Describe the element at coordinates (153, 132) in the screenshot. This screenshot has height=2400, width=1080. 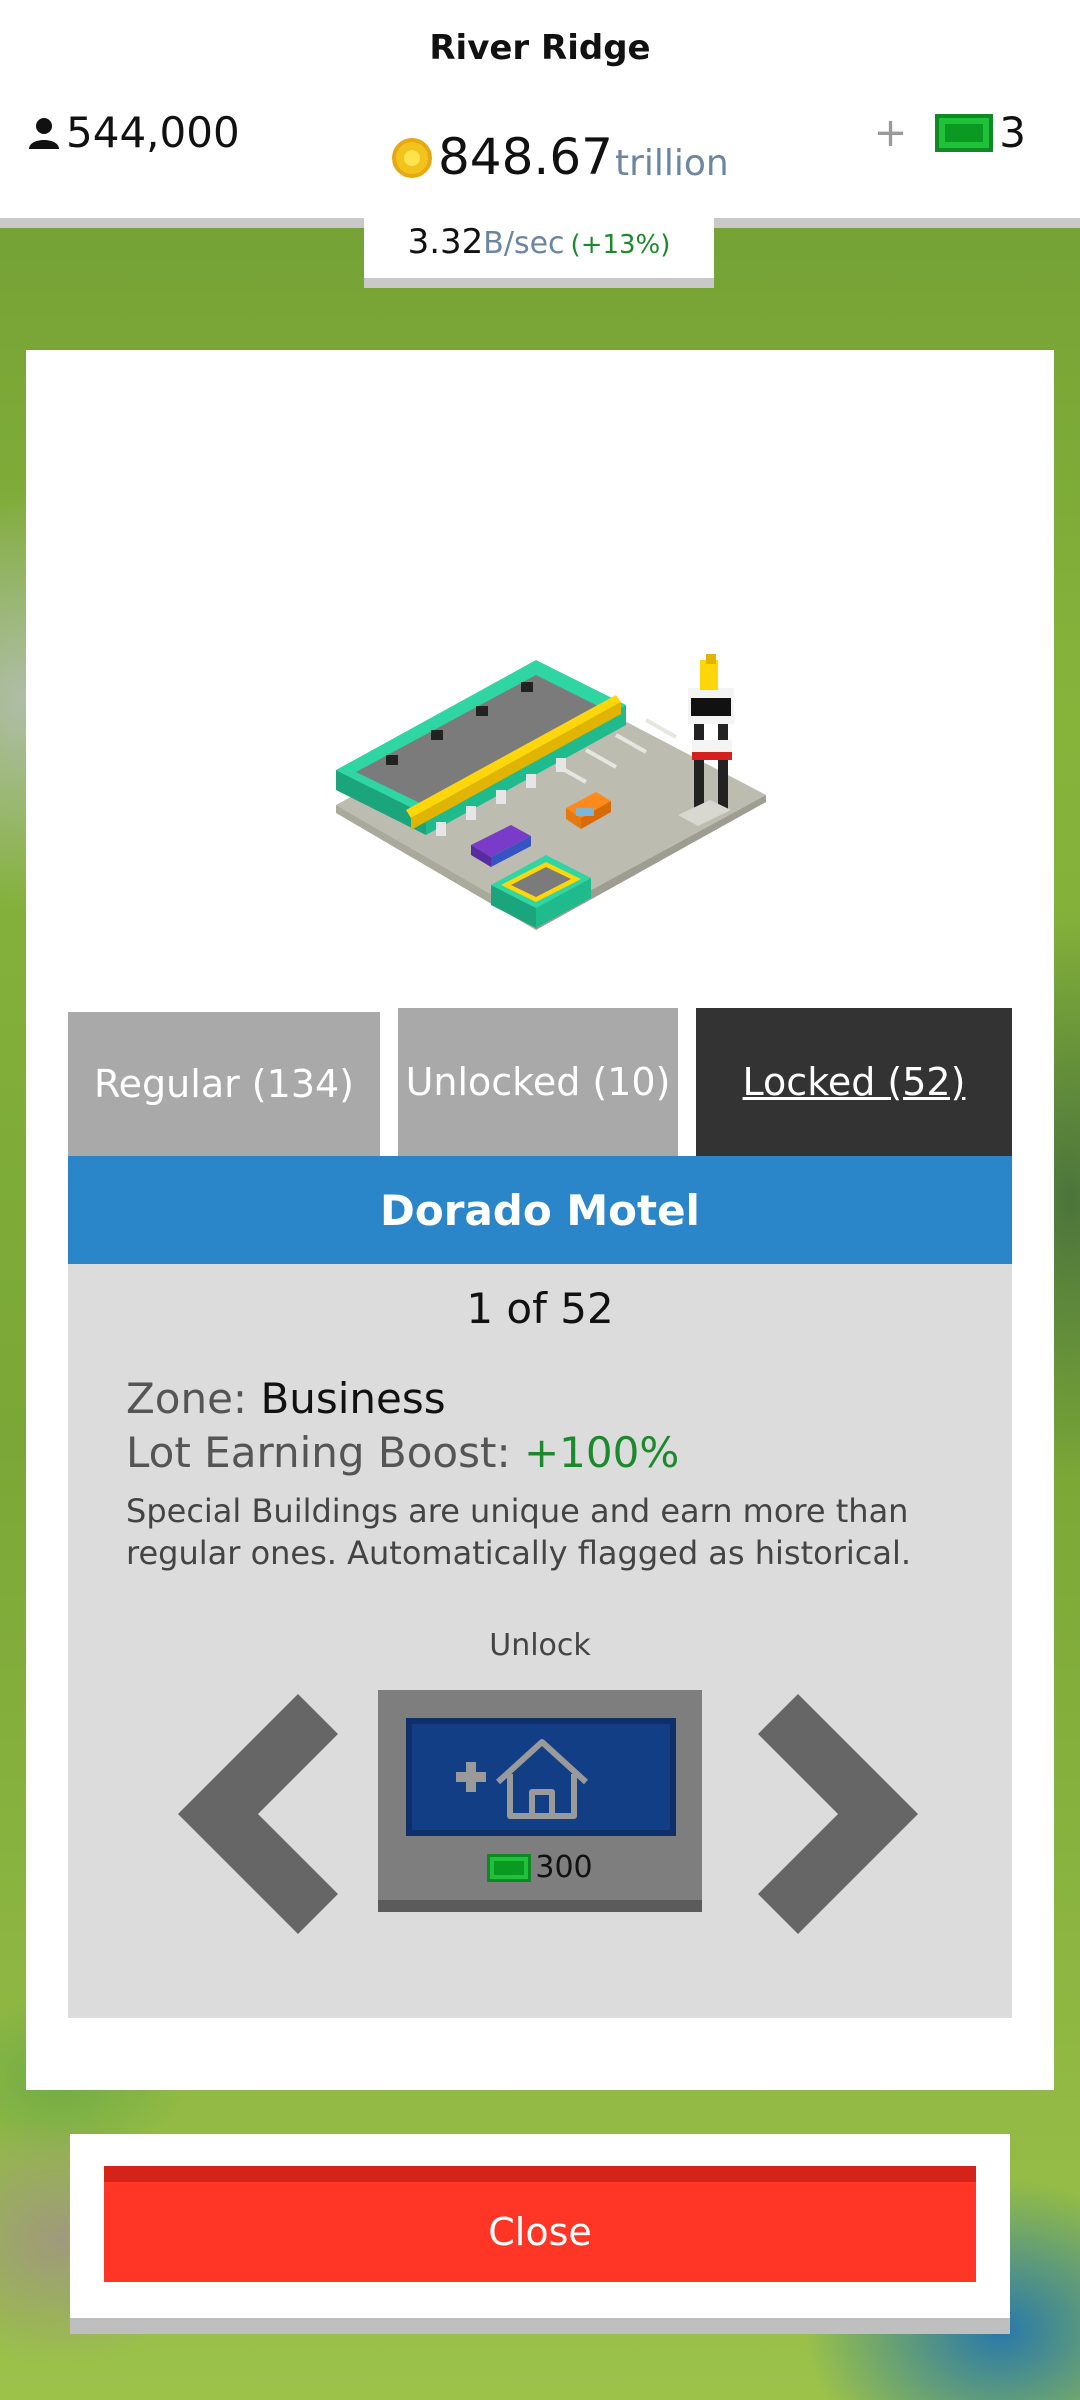
I see `population-value: 544,000` at that location.